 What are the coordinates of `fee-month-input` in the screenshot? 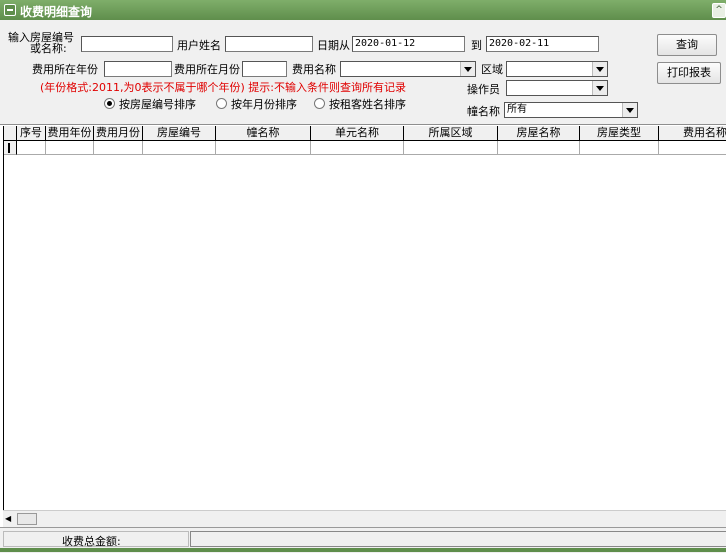 It's located at (264, 69).